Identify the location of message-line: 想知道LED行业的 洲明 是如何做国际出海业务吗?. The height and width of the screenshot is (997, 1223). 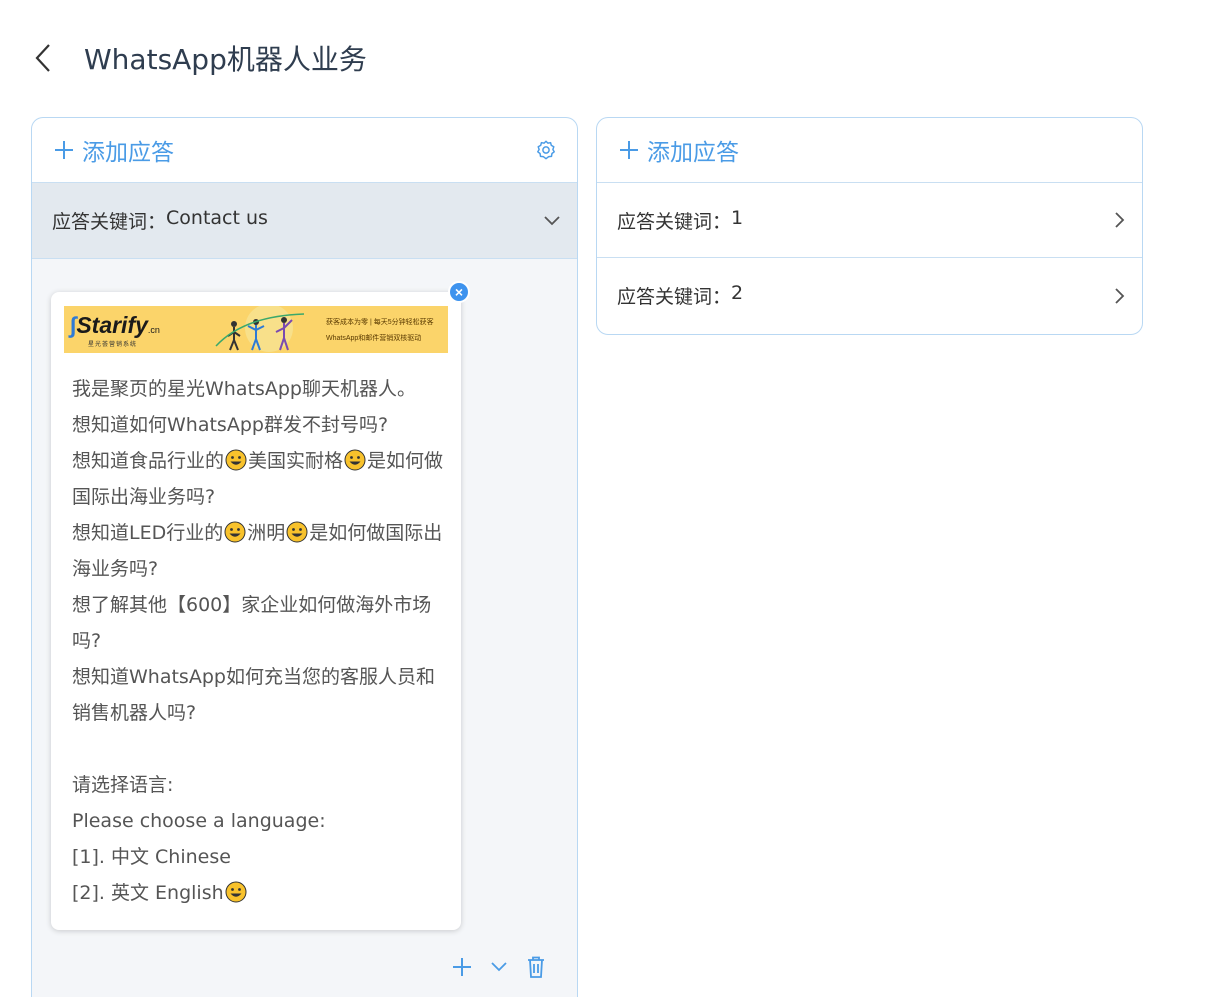
(257, 550).